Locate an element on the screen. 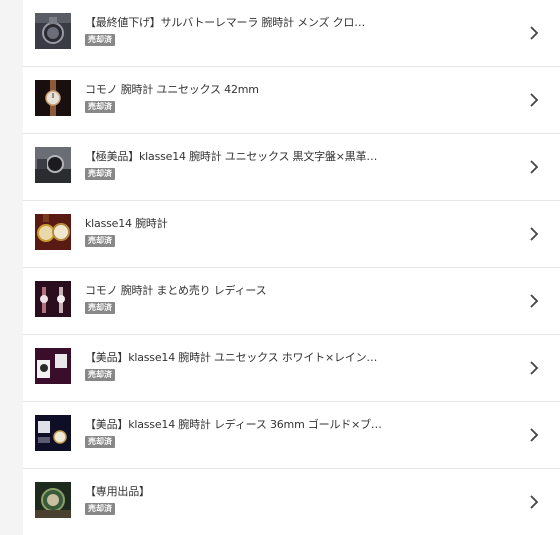 Image resolution: width=560 pixels, height=535 pixels. item-title: コモノ 腕時計 ユニセックス 42mm is located at coordinates (172, 89).